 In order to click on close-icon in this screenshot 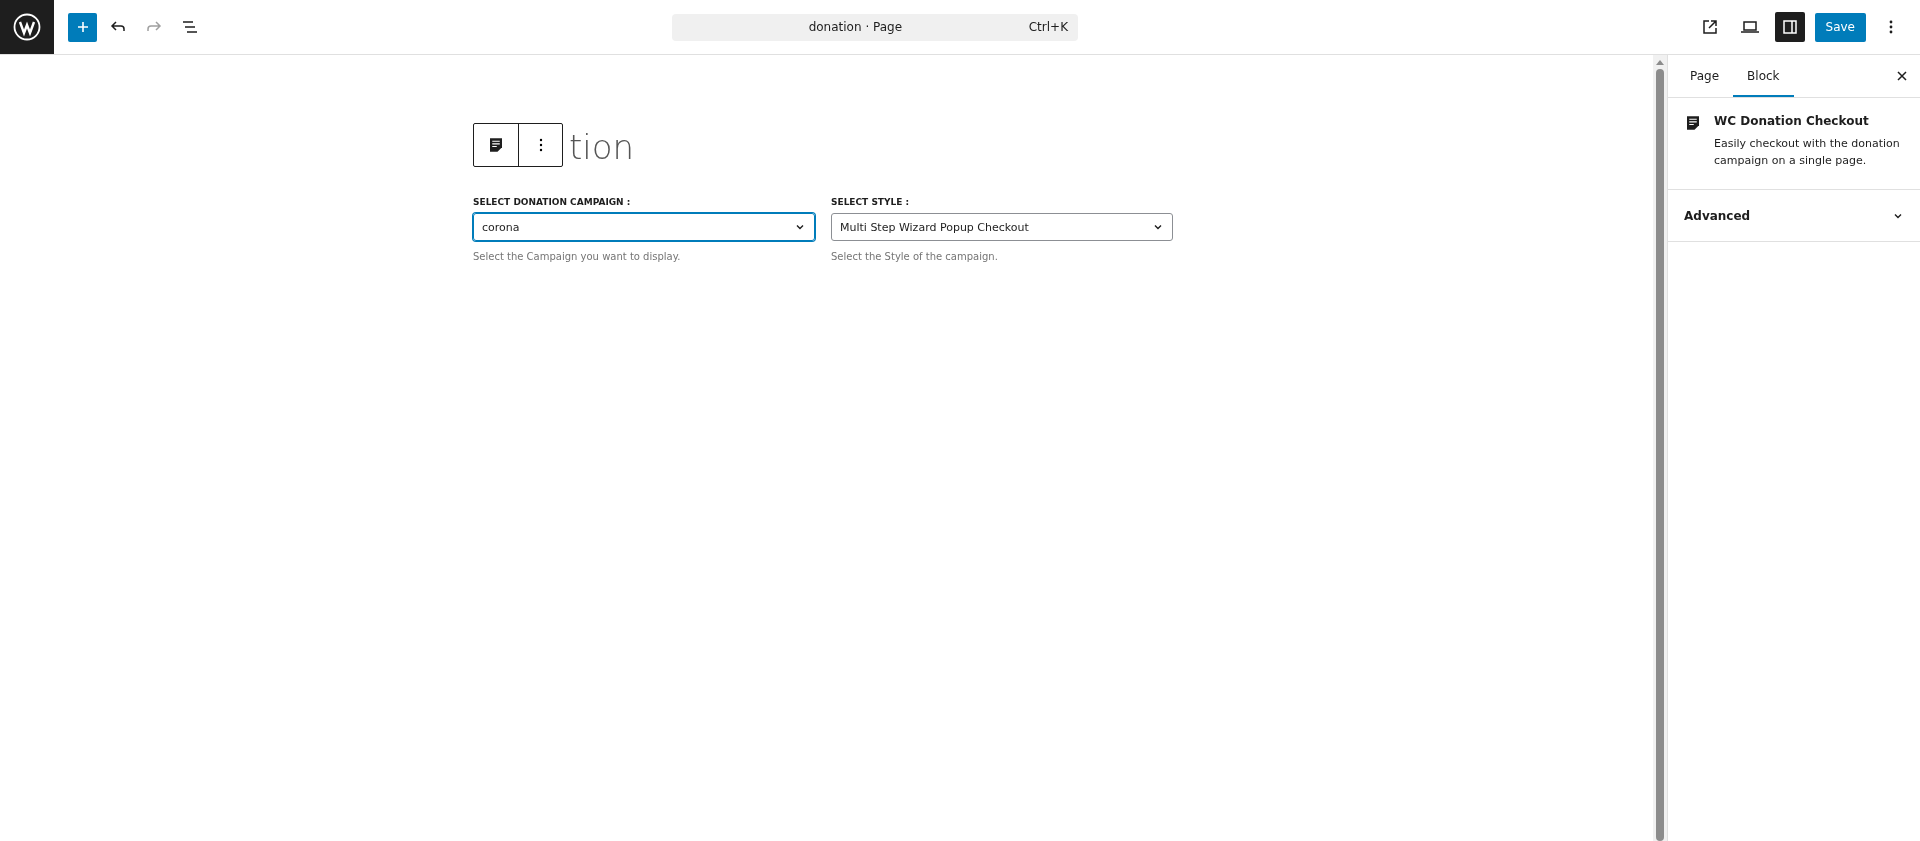, I will do `click(1902, 76)`.